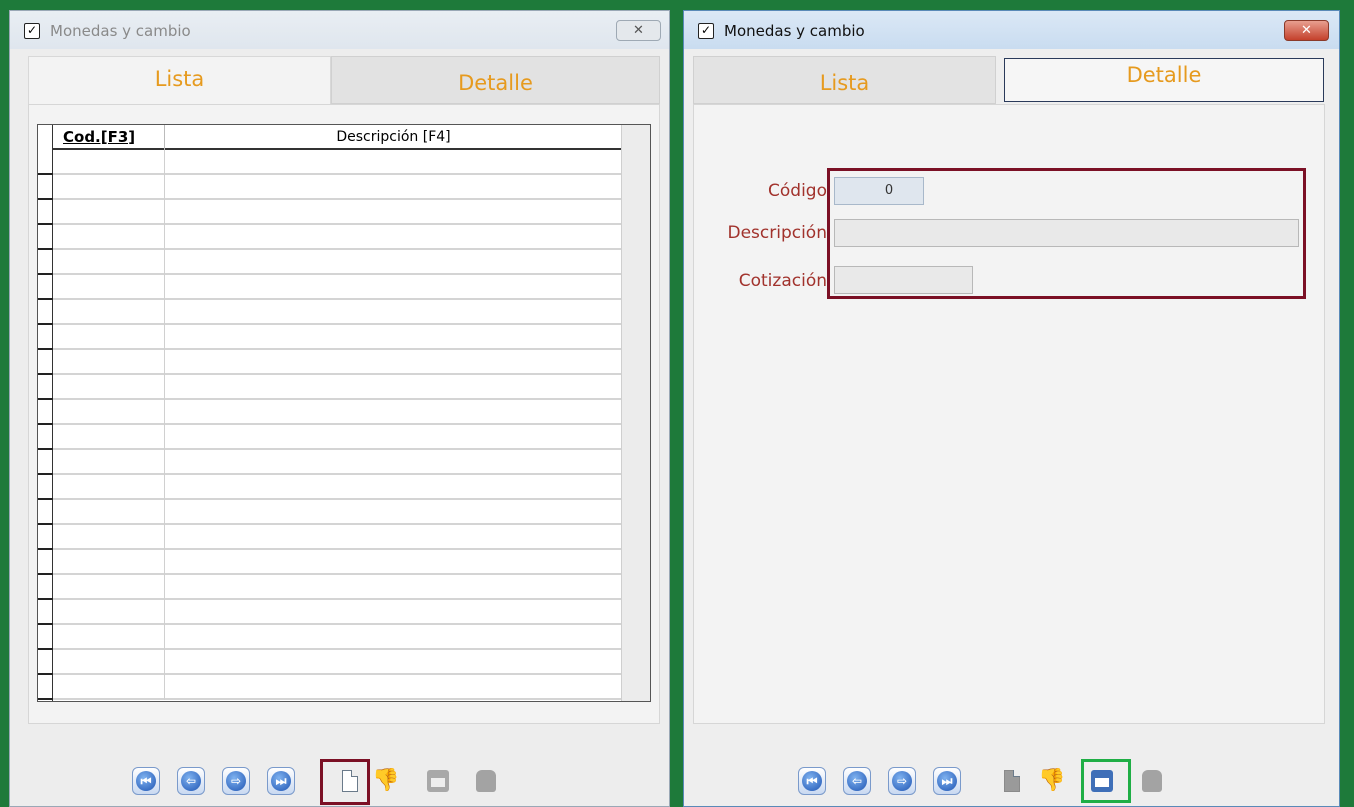  Describe the element at coordinates (1106, 781) in the screenshot. I see `highlight-save` at that location.